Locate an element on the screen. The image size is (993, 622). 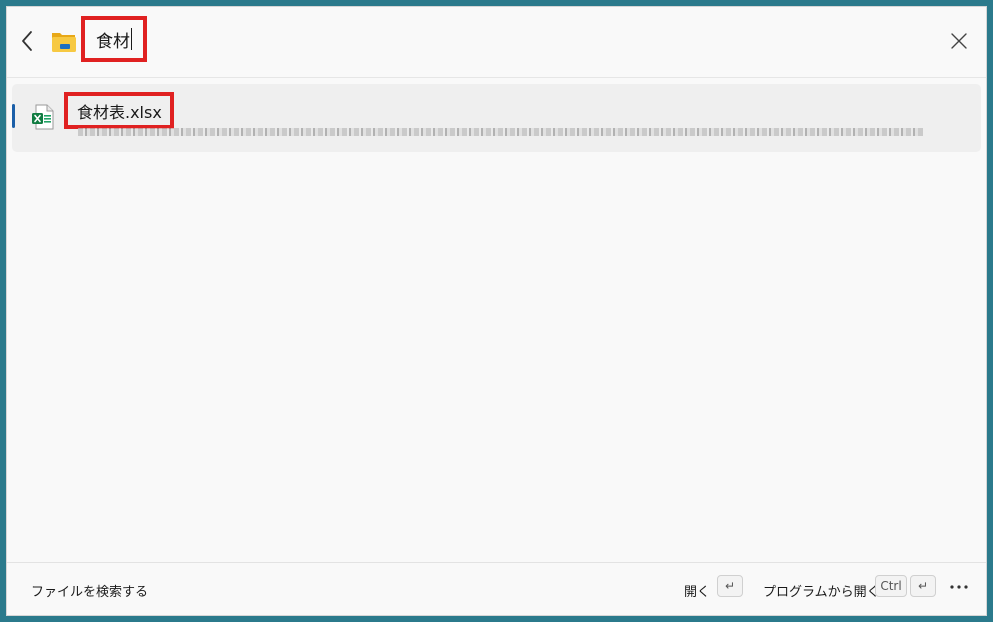
search-query: 食材 is located at coordinates (113, 41).